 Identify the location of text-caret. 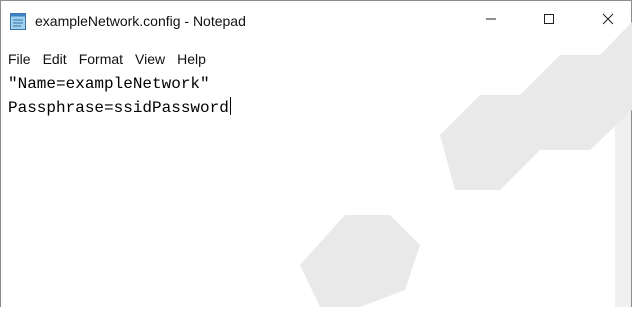
(230, 106).